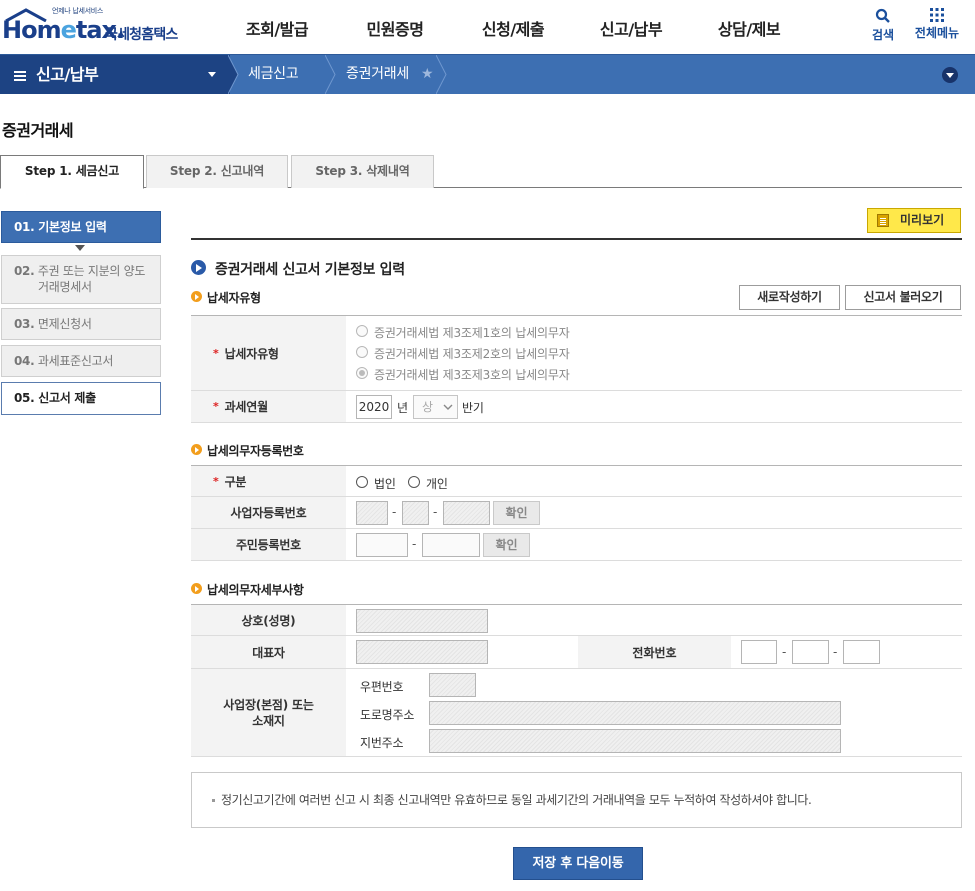 The width and height of the screenshot is (975, 891). Describe the element at coordinates (376, 483) in the screenshot. I see `radio-corporation: 법인` at that location.